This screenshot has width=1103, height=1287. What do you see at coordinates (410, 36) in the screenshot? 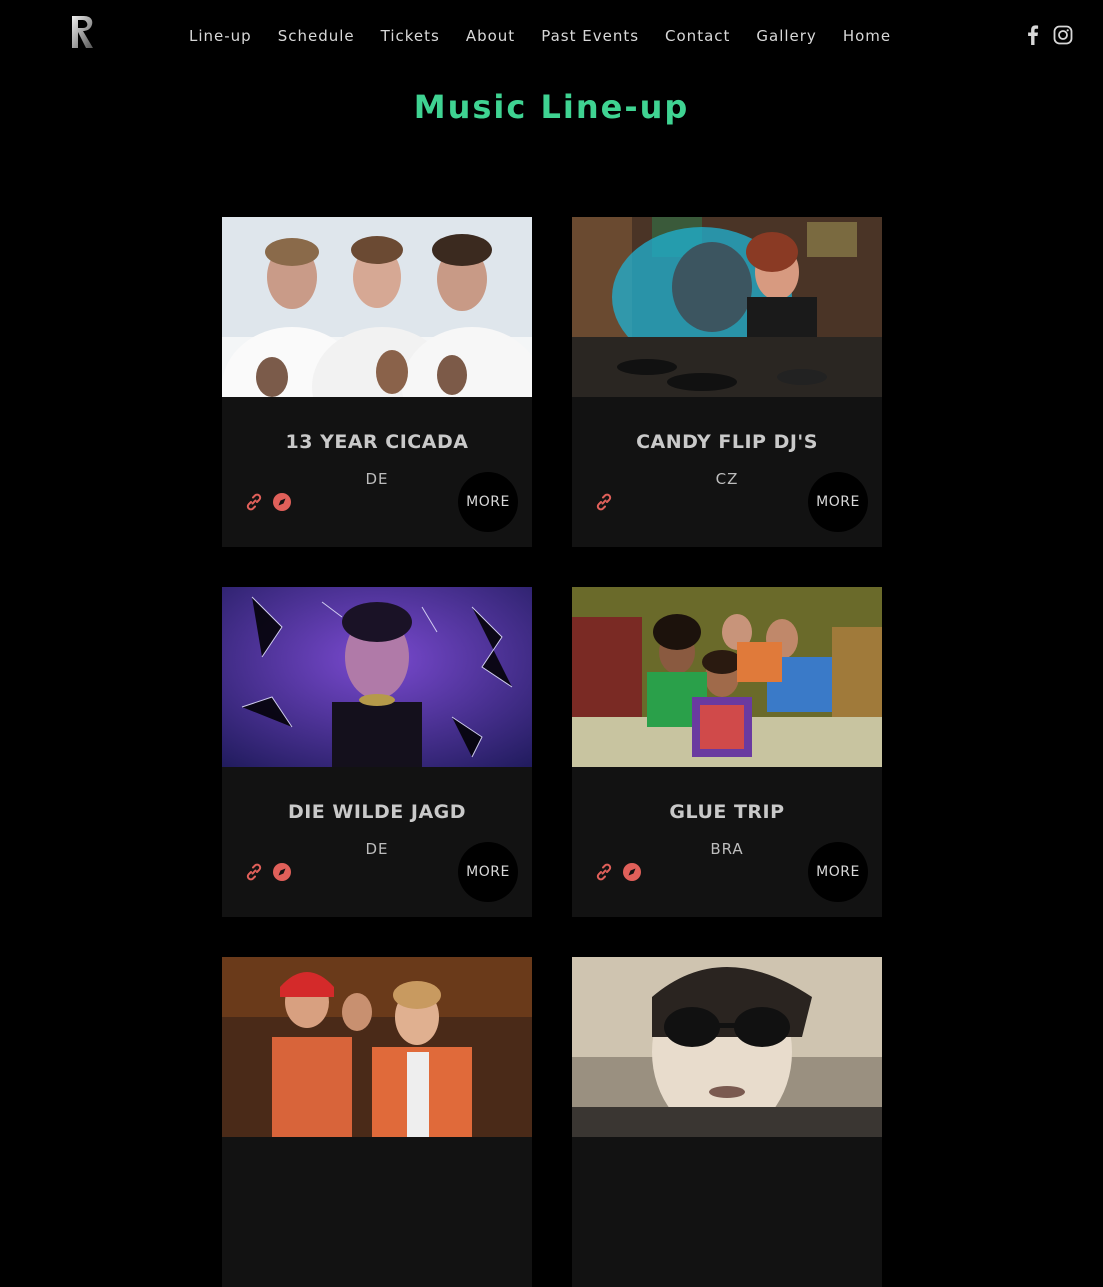
I see `nav-item-tickets: Tickets` at bounding box center [410, 36].